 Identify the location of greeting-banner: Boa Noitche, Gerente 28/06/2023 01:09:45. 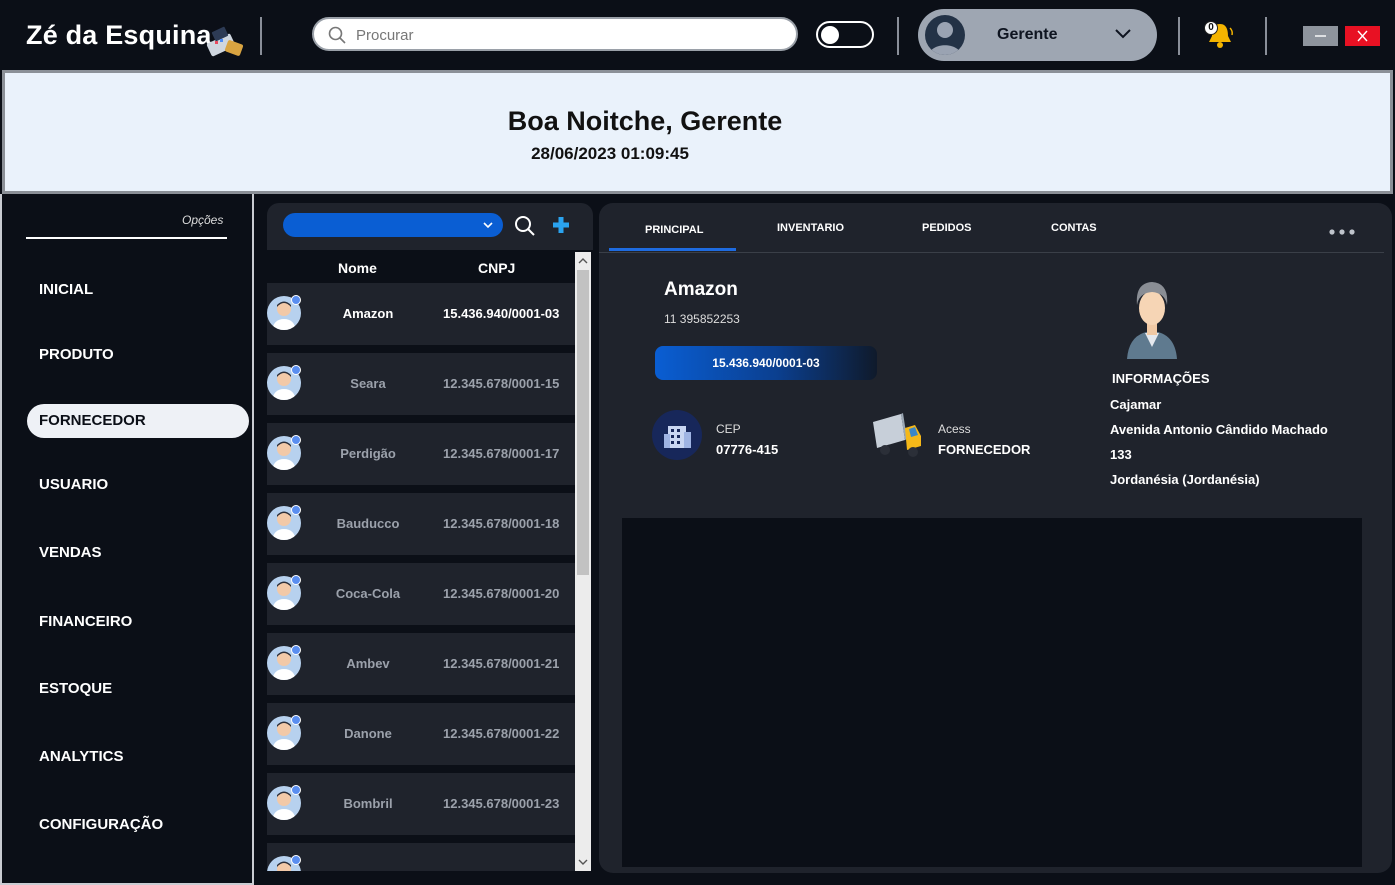
(697, 132).